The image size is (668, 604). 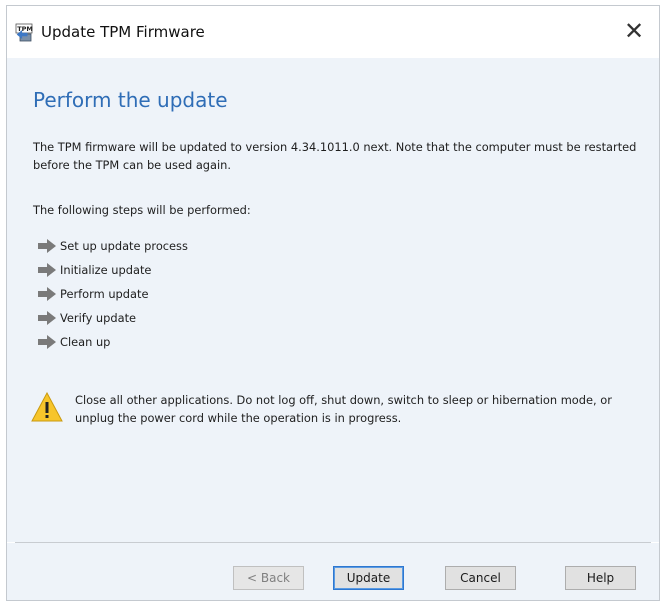 What do you see at coordinates (106, 270) in the screenshot?
I see `step-label: Initialize update` at bounding box center [106, 270].